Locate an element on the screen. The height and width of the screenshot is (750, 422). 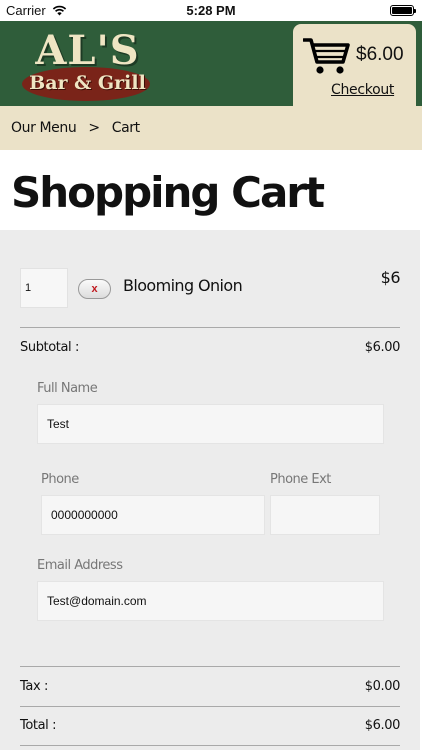
full-name-field: Test is located at coordinates (210, 424).